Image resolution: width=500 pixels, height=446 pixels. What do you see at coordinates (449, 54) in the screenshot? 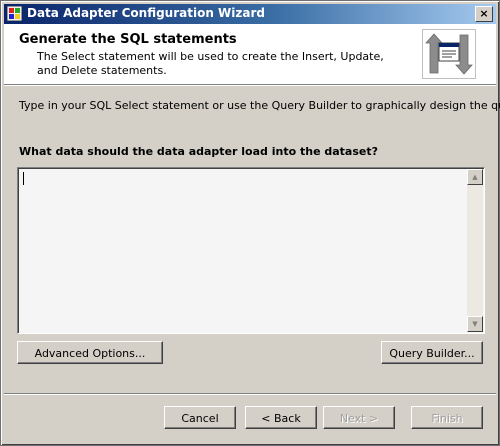
I see `data-transfer-icon` at bounding box center [449, 54].